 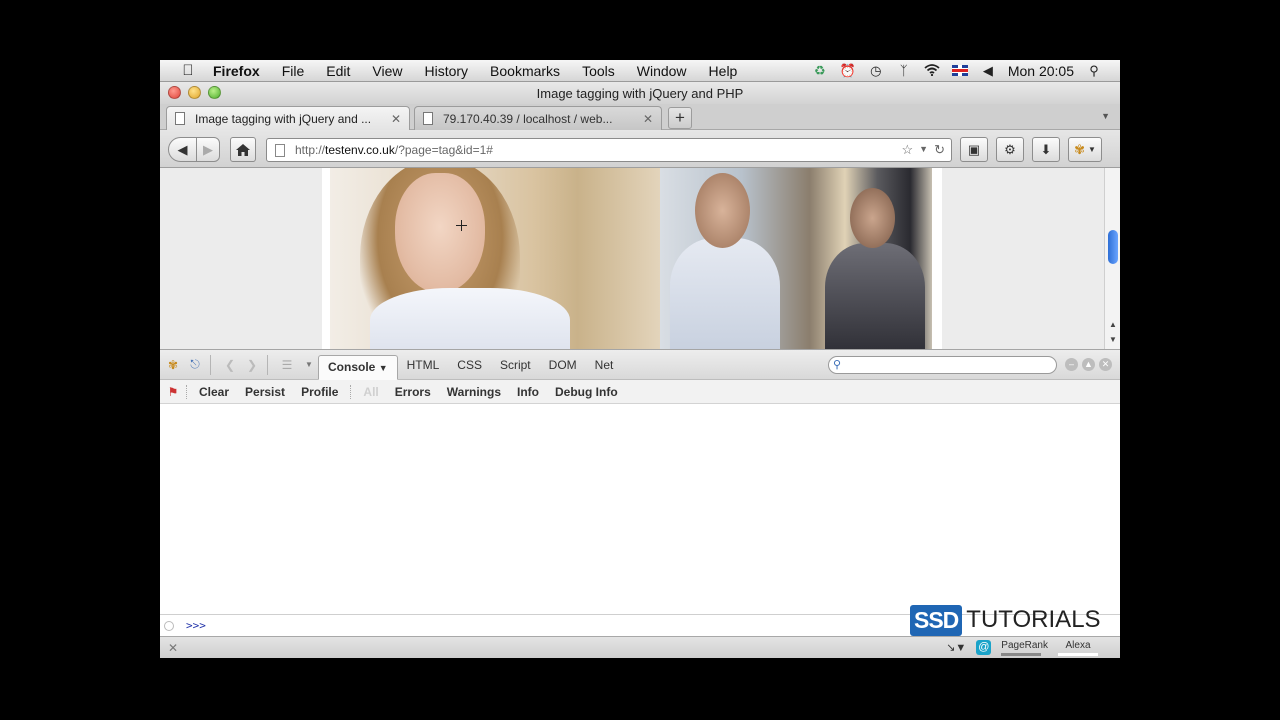 What do you see at coordinates (515, 365) in the screenshot?
I see `tab-script: Script` at bounding box center [515, 365].